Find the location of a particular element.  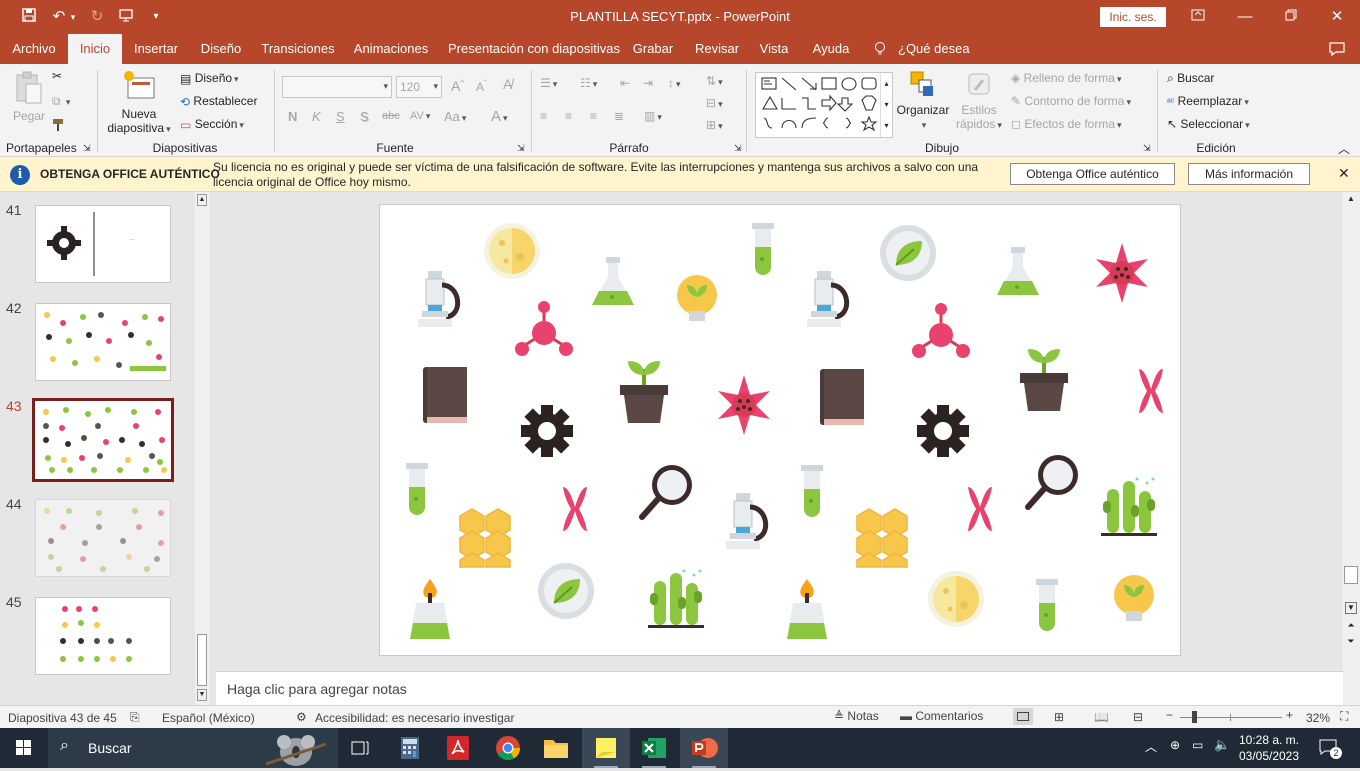

sticky-notes-icon is located at coordinates (606, 748).